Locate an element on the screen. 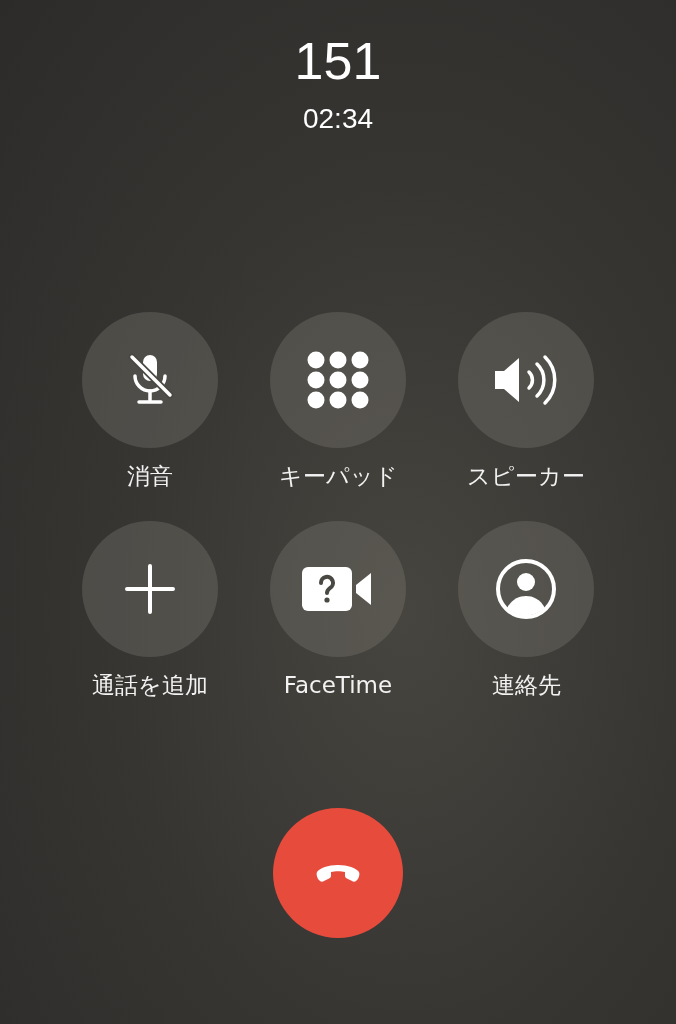 This screenshot has width=676, height=1024. button-label: 消音 is located at coordinates (150, 476).